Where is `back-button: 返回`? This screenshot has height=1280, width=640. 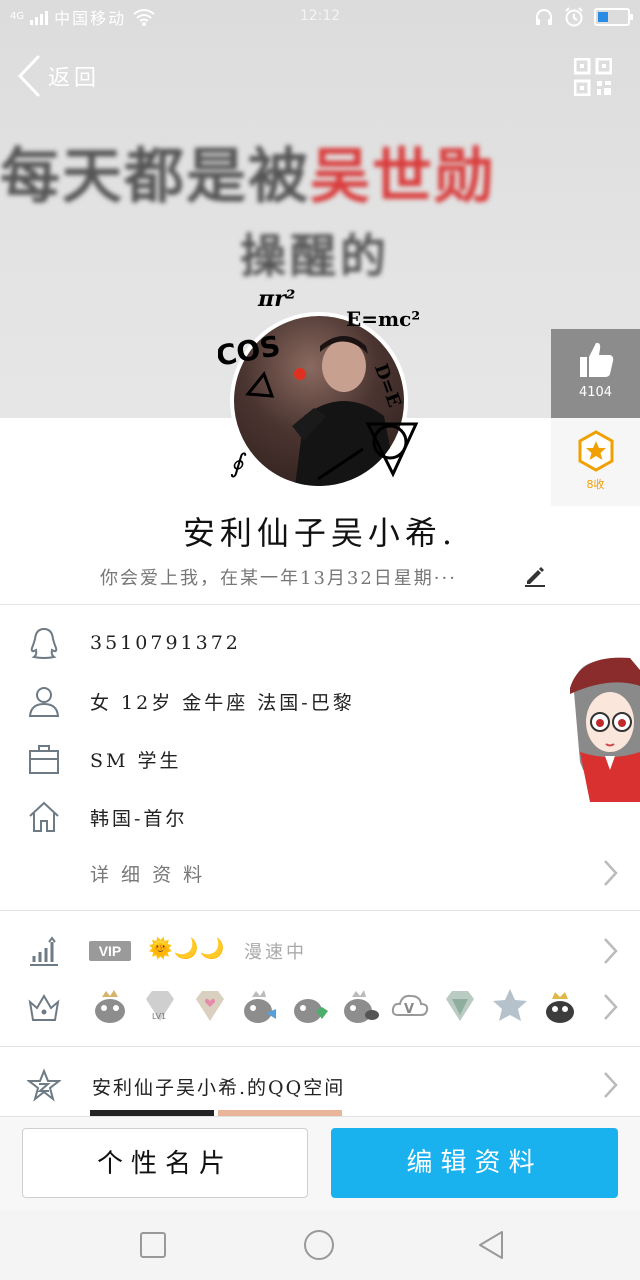 back-button: 返回 is located at coordinates (58, 76).